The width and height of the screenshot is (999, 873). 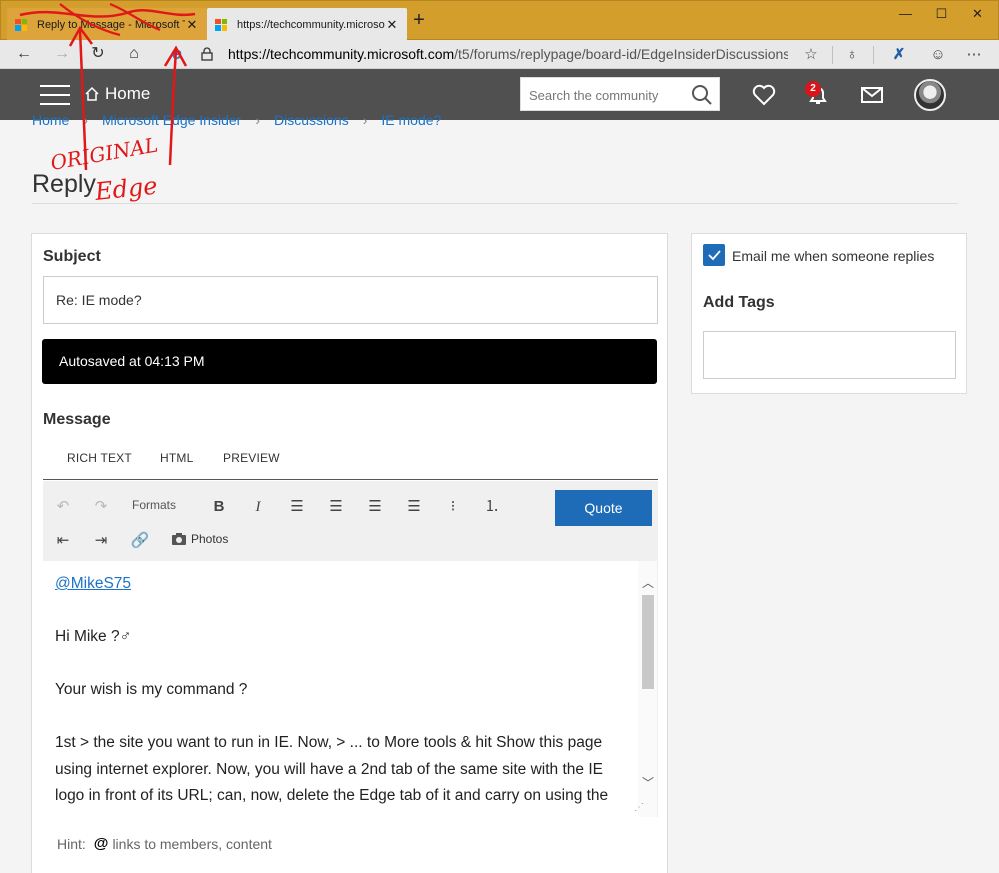 What do you see at coordinates (640, 808) in the screenshot?
I see `resize-grip-icon: ⋰` at bounding box center [640, 808].